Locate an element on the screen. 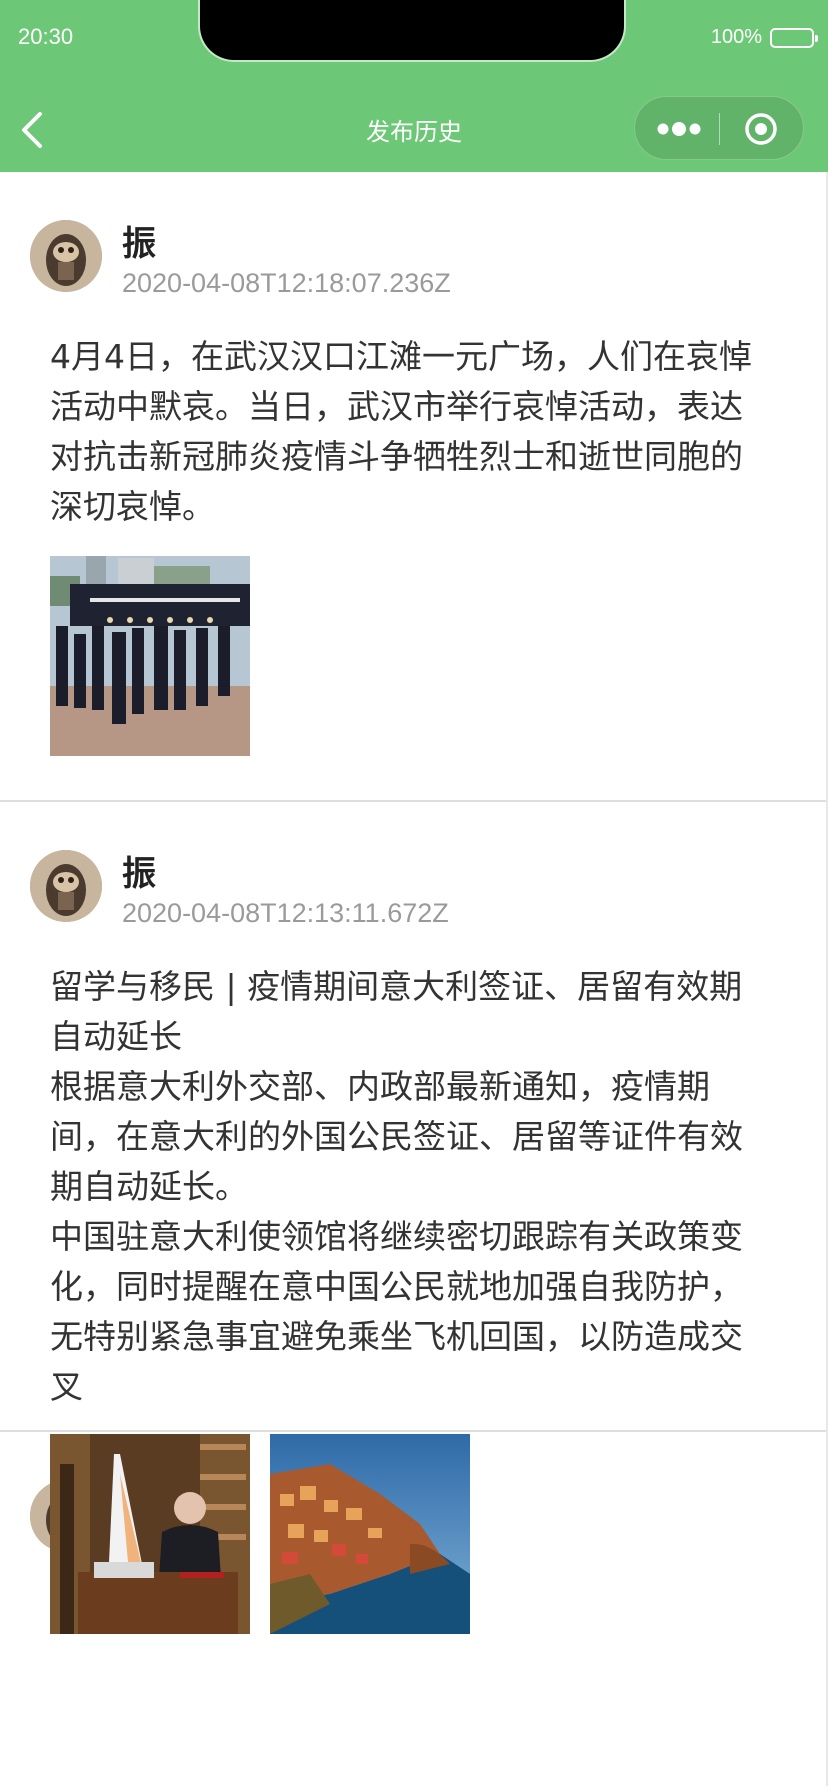  capsule-divider is located at coordinates (719, 129).